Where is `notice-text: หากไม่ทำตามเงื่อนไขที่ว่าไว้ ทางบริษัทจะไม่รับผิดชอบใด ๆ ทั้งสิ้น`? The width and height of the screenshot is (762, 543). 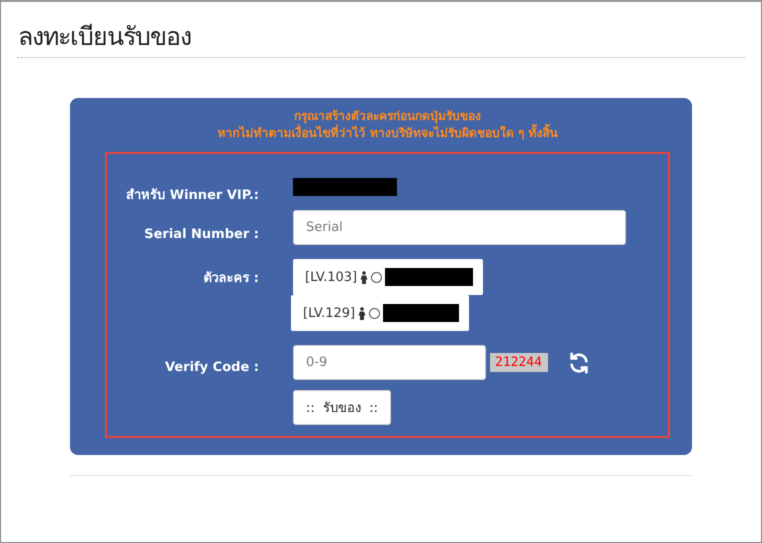
notice-text: หากไม่ทำตามเงื่อนไขที่ว่าไว้ ทางบริษัทจะไม่รับผิดชอบใด ๆ ทั้งสิ้น is located at coordinates (388, 133).